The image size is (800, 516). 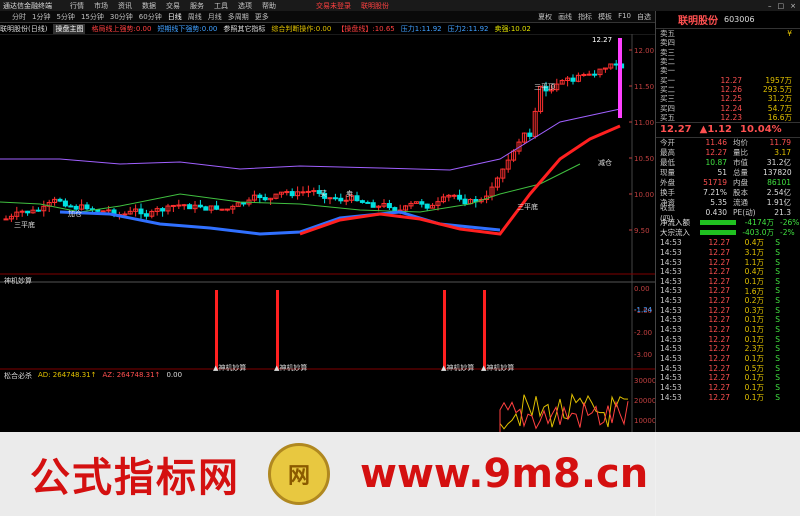 What do you see at coordinates (221, 6) in the screenshot?
I see `menu-gongju: 工具` at bounding box center [221, 6].